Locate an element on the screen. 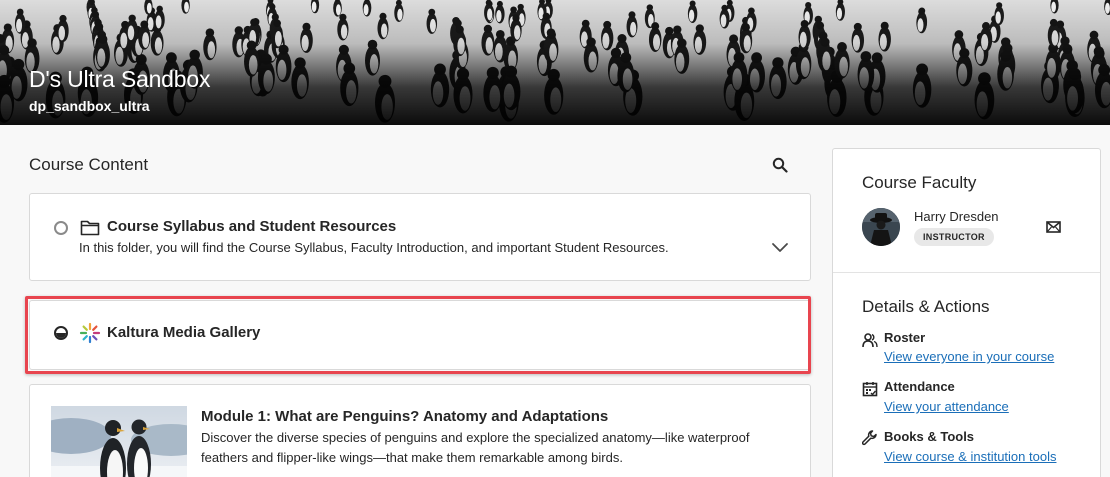 The width and height of the screenshot is (1110, 477). course-code: dp_sandbox_ultra is located at coordinates (89, 106).